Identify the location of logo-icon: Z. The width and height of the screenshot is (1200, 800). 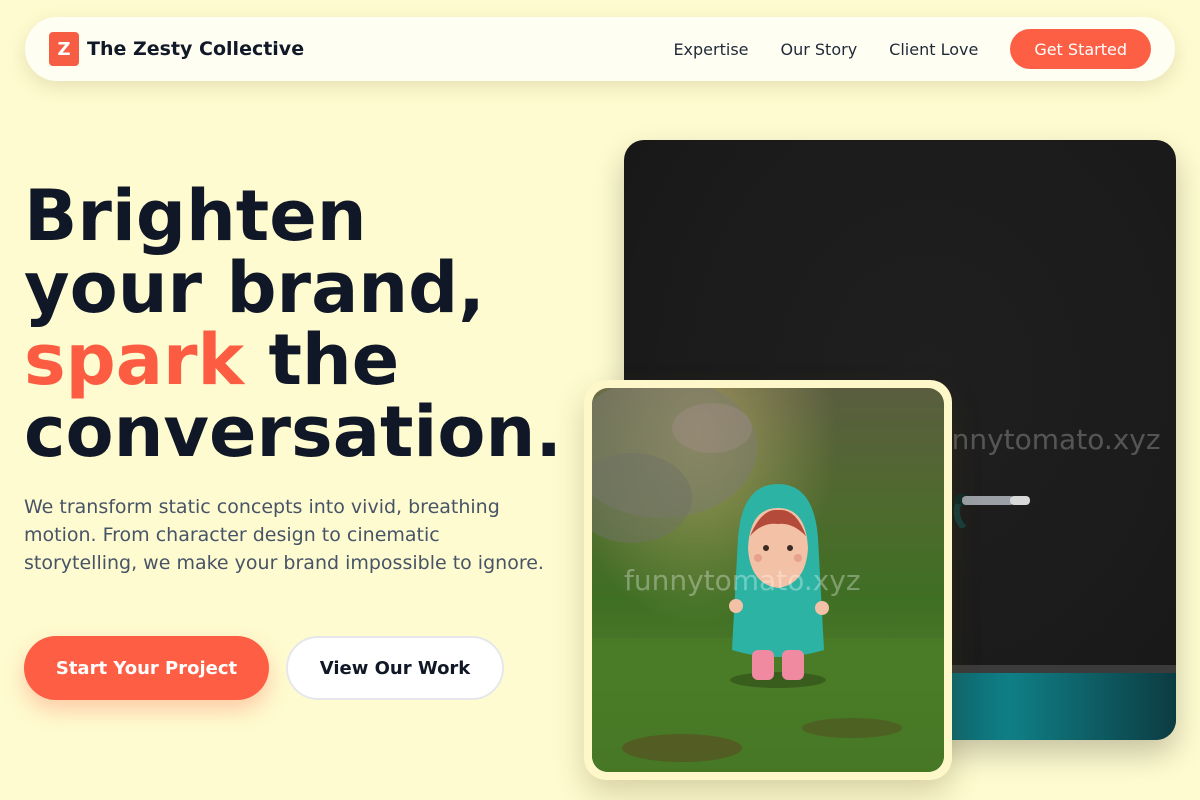
(64, 49).